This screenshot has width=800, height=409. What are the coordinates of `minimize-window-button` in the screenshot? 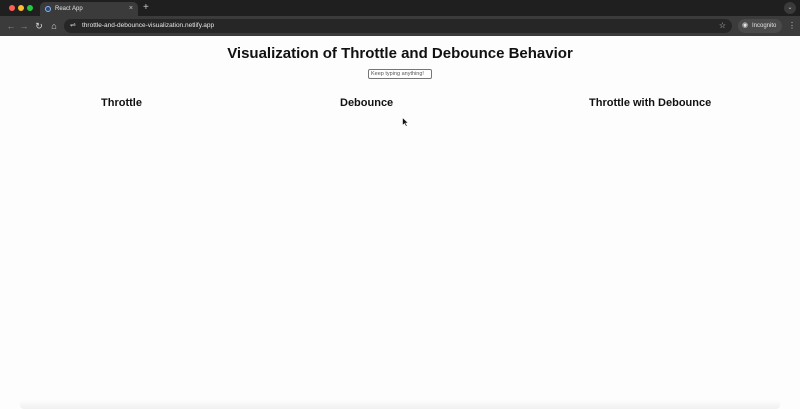 It's located at (21, 8).